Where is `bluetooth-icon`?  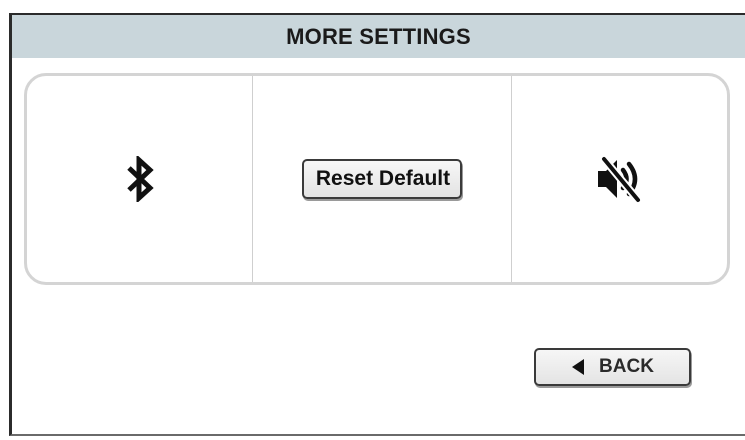
bluetooth-icon is located at coordinates (140, 179).